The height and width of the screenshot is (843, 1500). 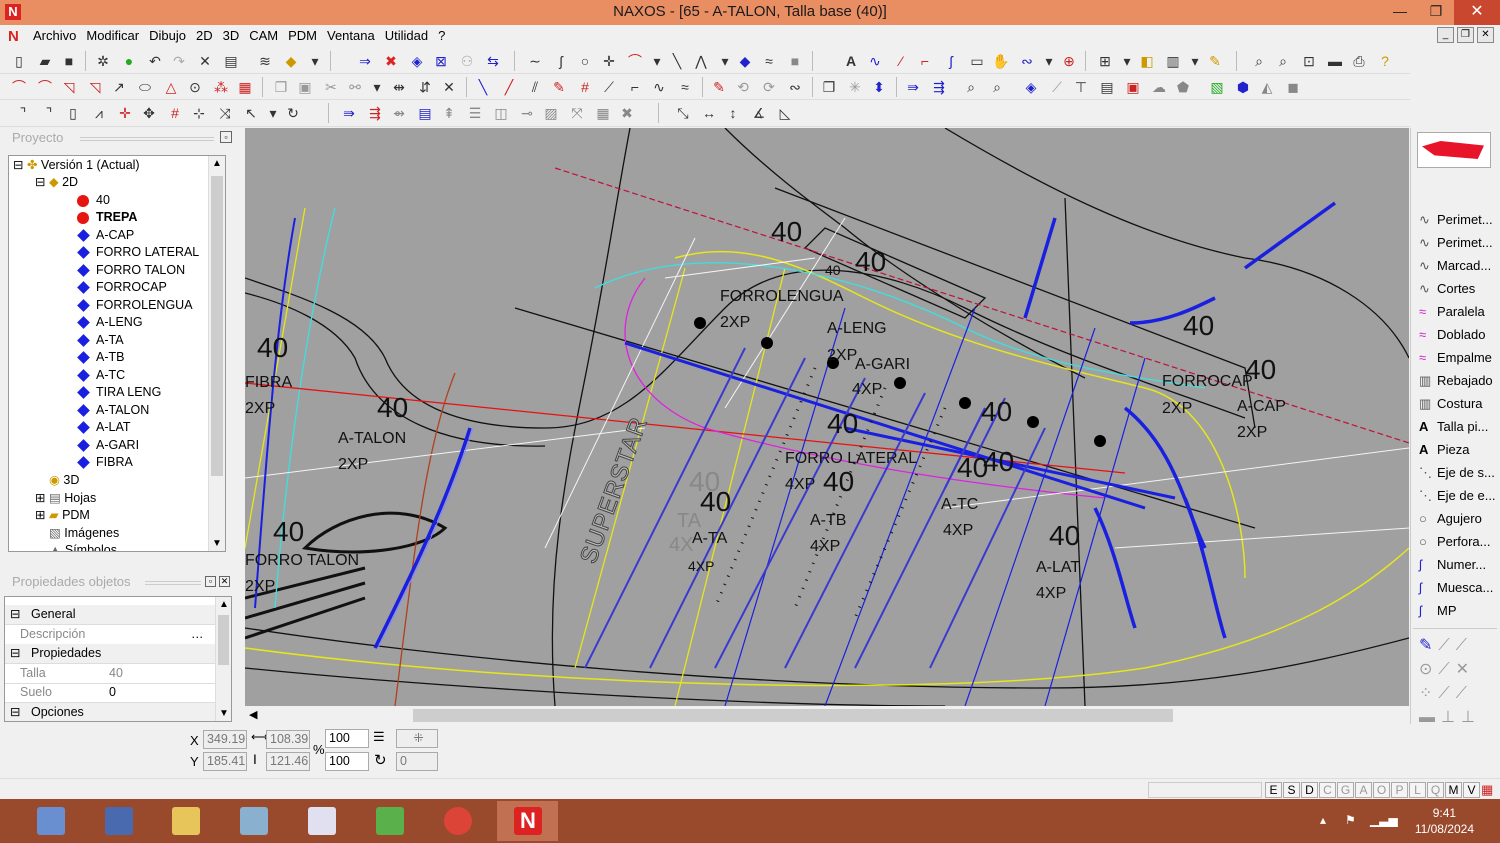 I want to click on polyline-icon: ⋀, so click(x=701, y=61).